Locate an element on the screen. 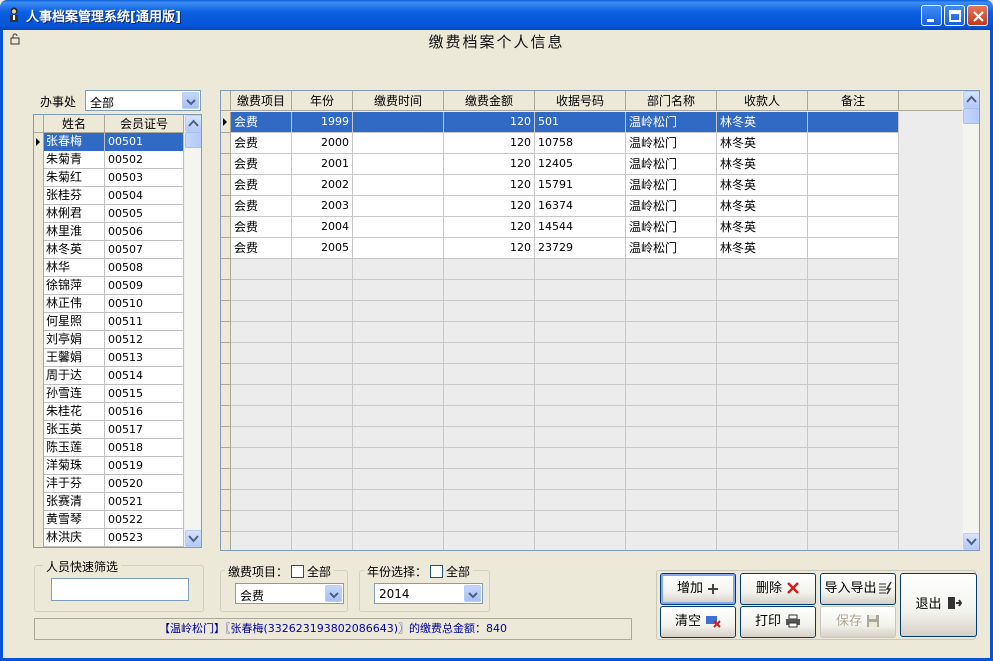  member-row: 刘亭娟 00512 is located at coordinates (109, 340).